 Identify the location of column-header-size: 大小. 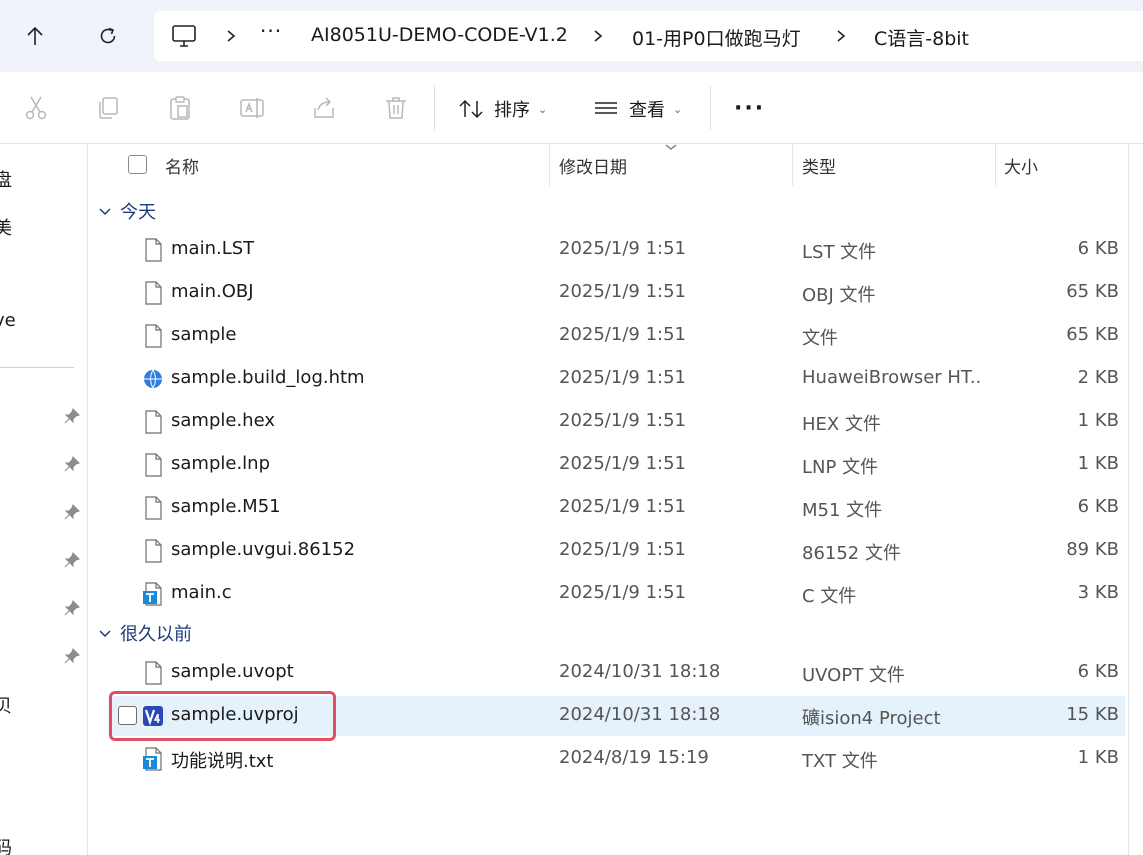
(1021, 165).